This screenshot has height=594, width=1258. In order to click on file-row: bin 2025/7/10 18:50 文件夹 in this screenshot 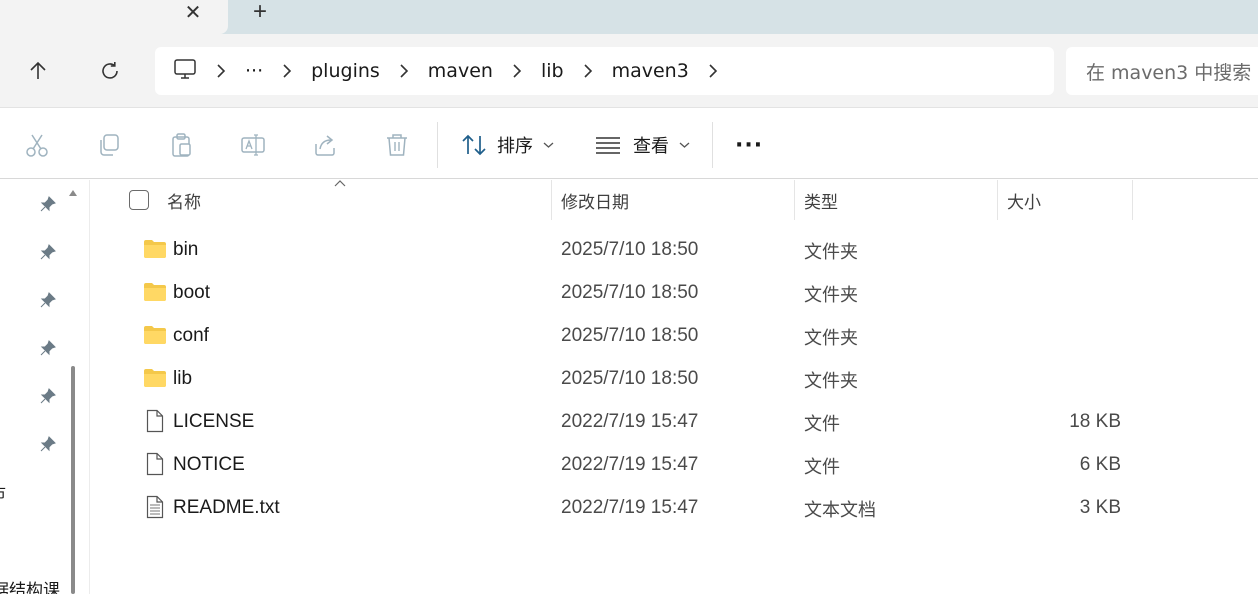, I will do `click(674, 249)`.